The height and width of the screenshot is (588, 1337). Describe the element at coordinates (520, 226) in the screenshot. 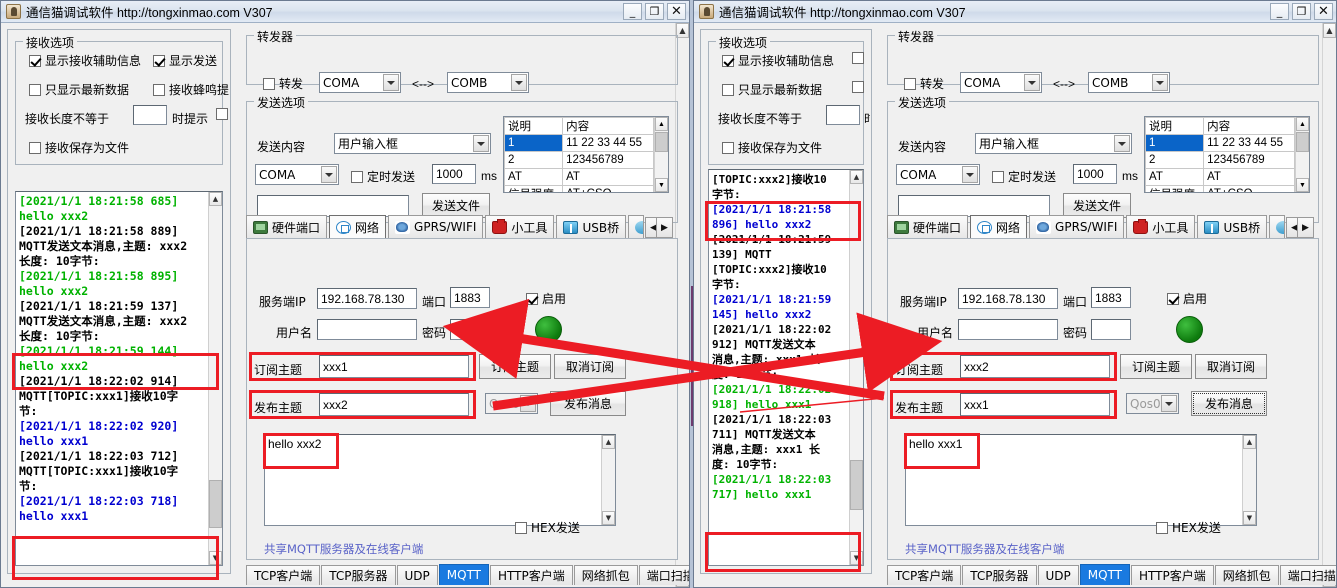

I see `tab-小工具: 小工具` at that location.